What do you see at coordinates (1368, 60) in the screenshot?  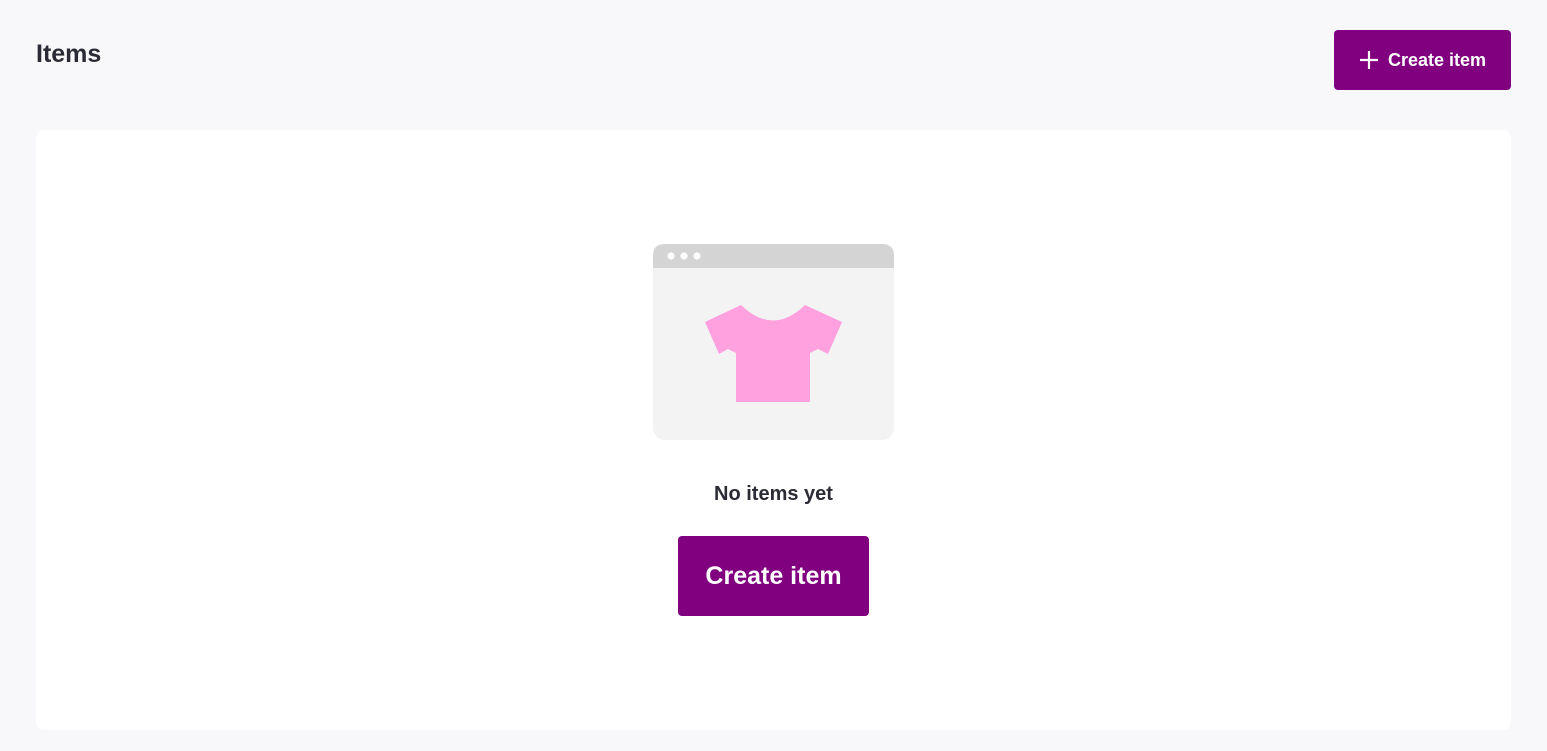 I see `plus-icon` at bounding box center [1368, 60].